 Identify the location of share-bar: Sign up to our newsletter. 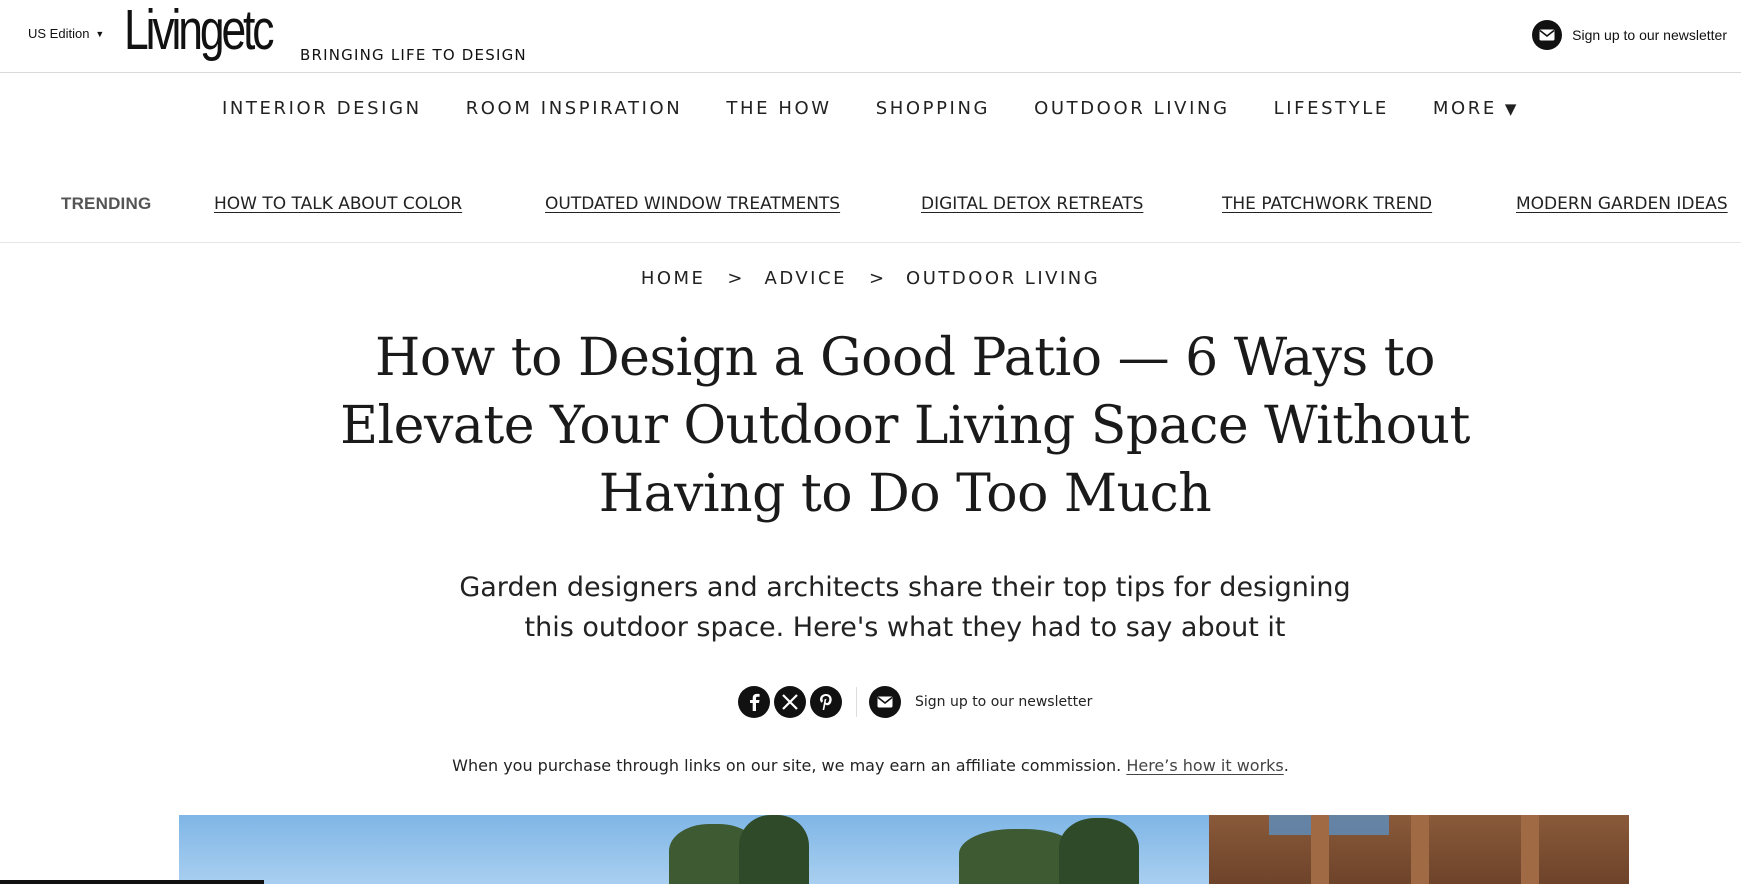
(915, 702).